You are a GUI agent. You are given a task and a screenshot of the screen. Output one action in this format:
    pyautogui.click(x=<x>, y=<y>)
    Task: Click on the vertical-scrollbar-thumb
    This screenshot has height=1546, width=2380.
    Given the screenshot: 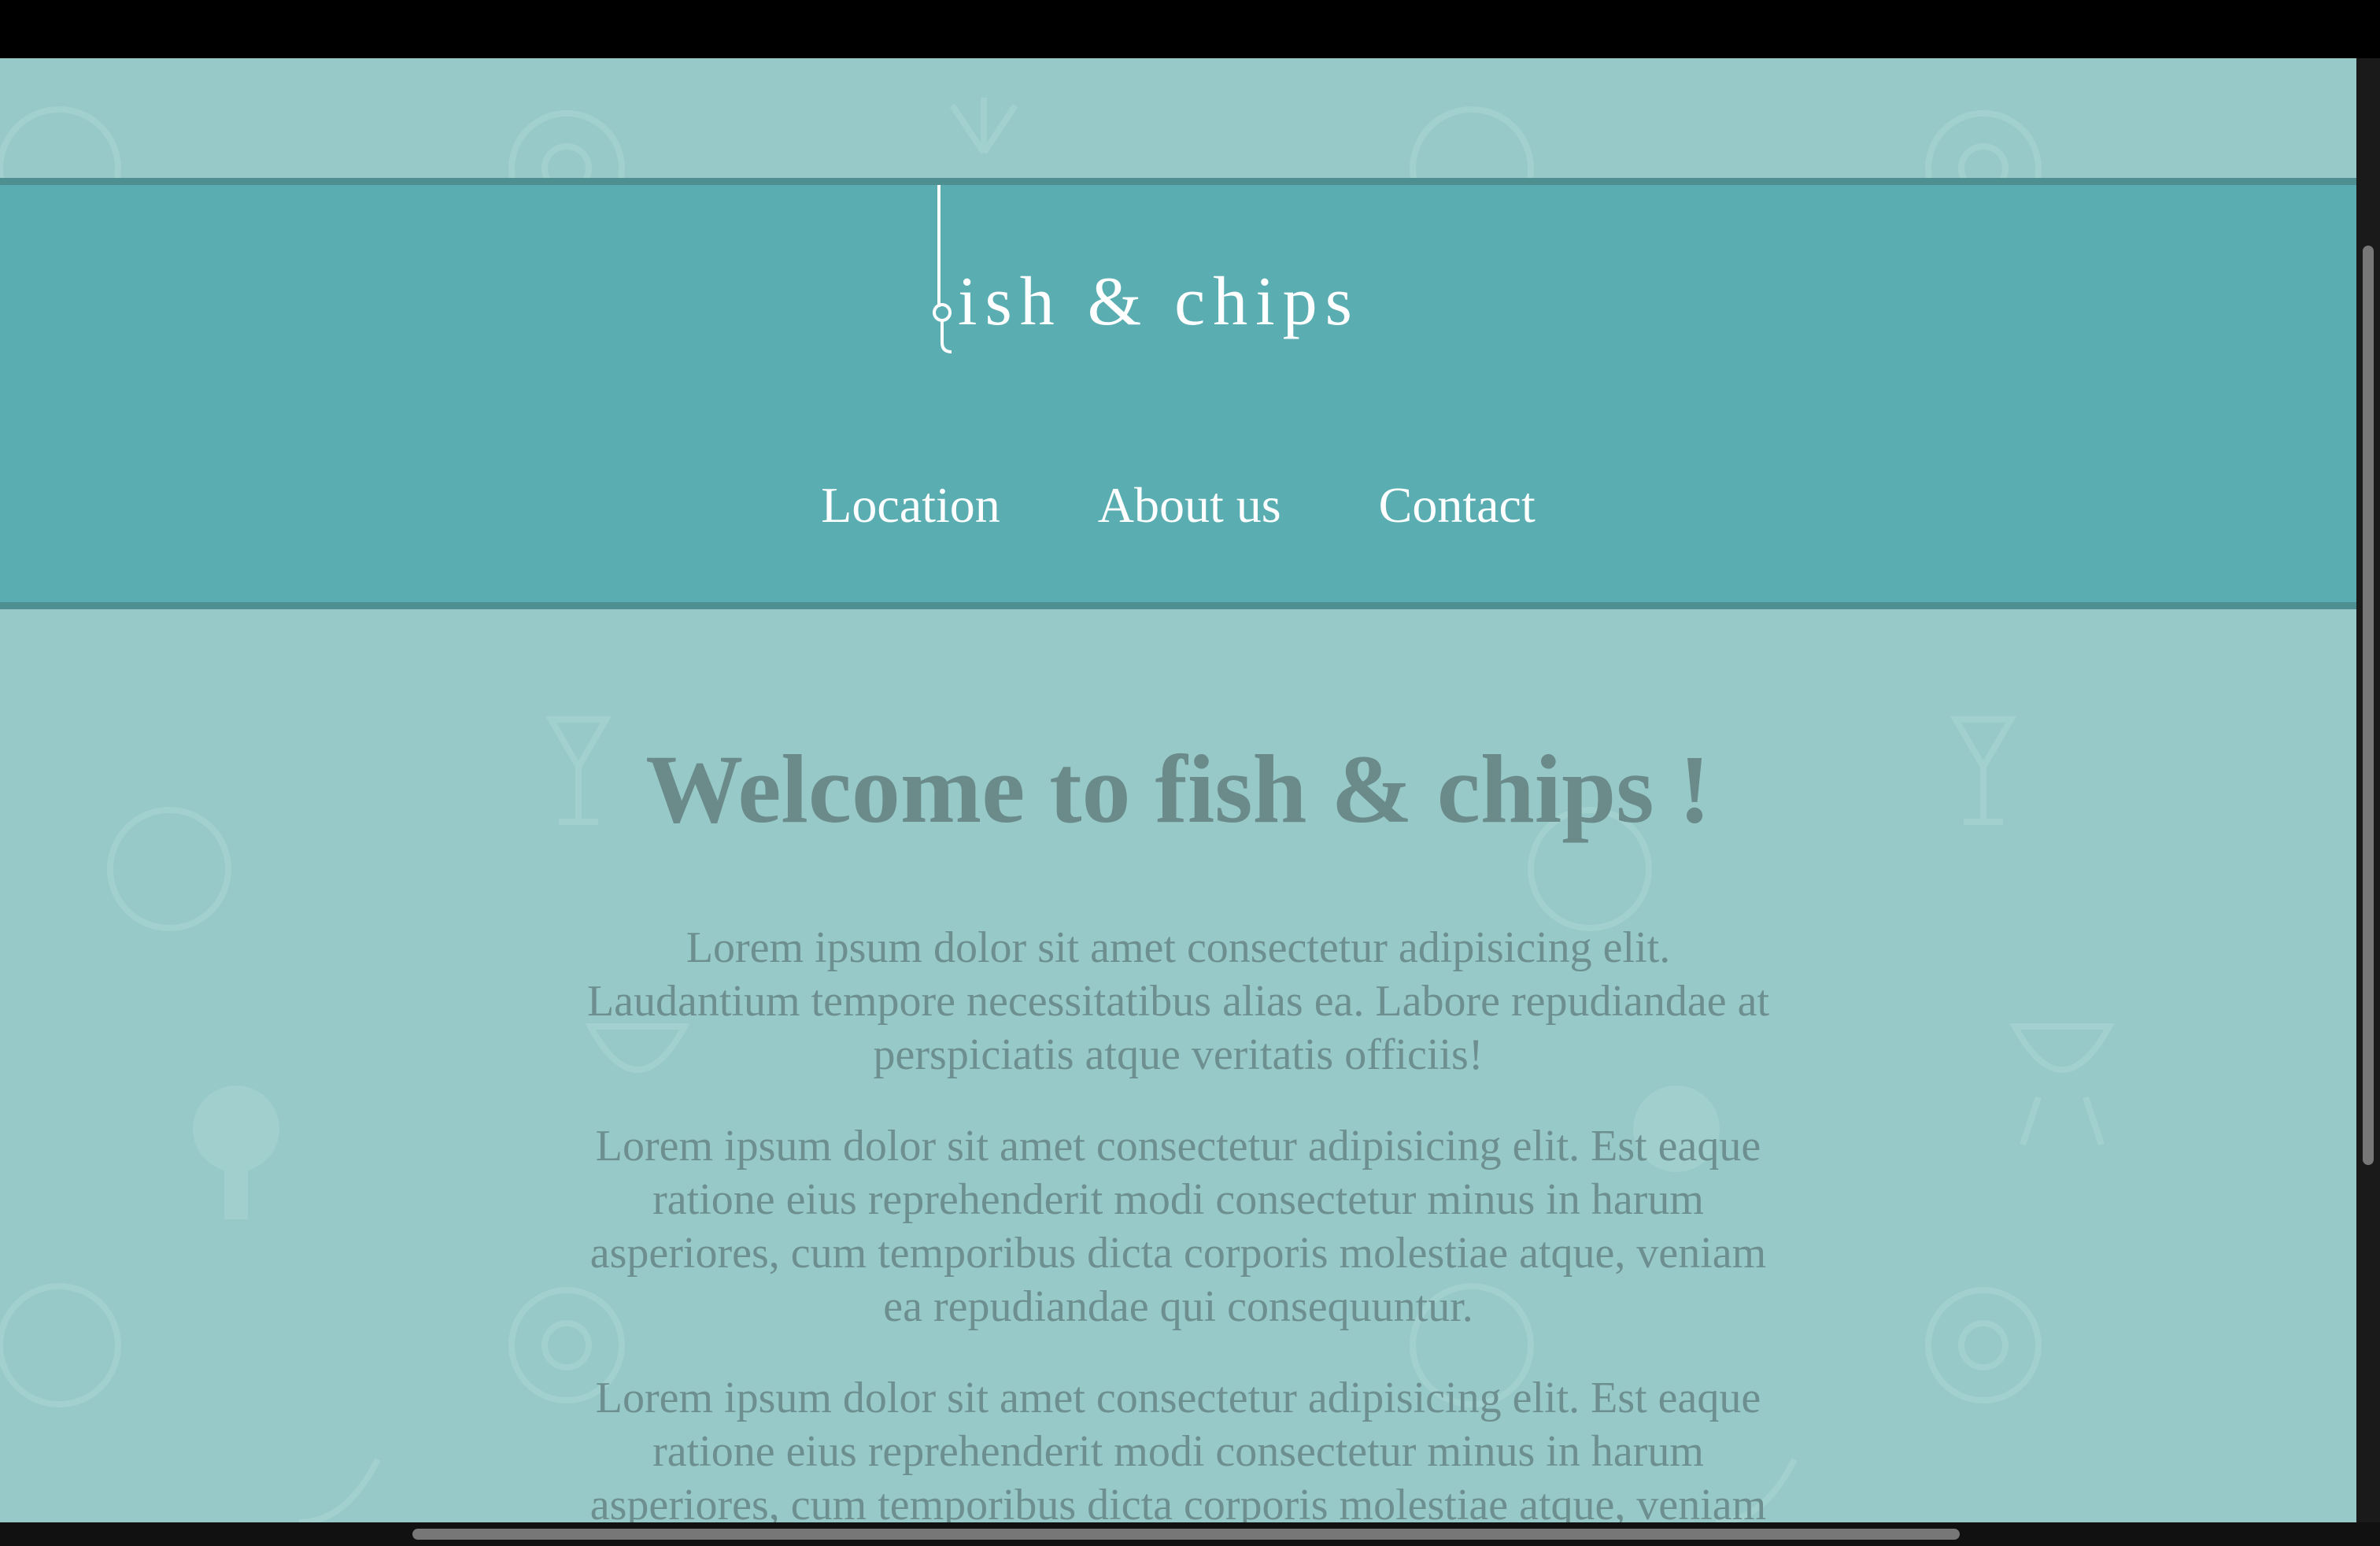 What is the action you would take?
    pyautogui.click(x=2368, y=705)
    